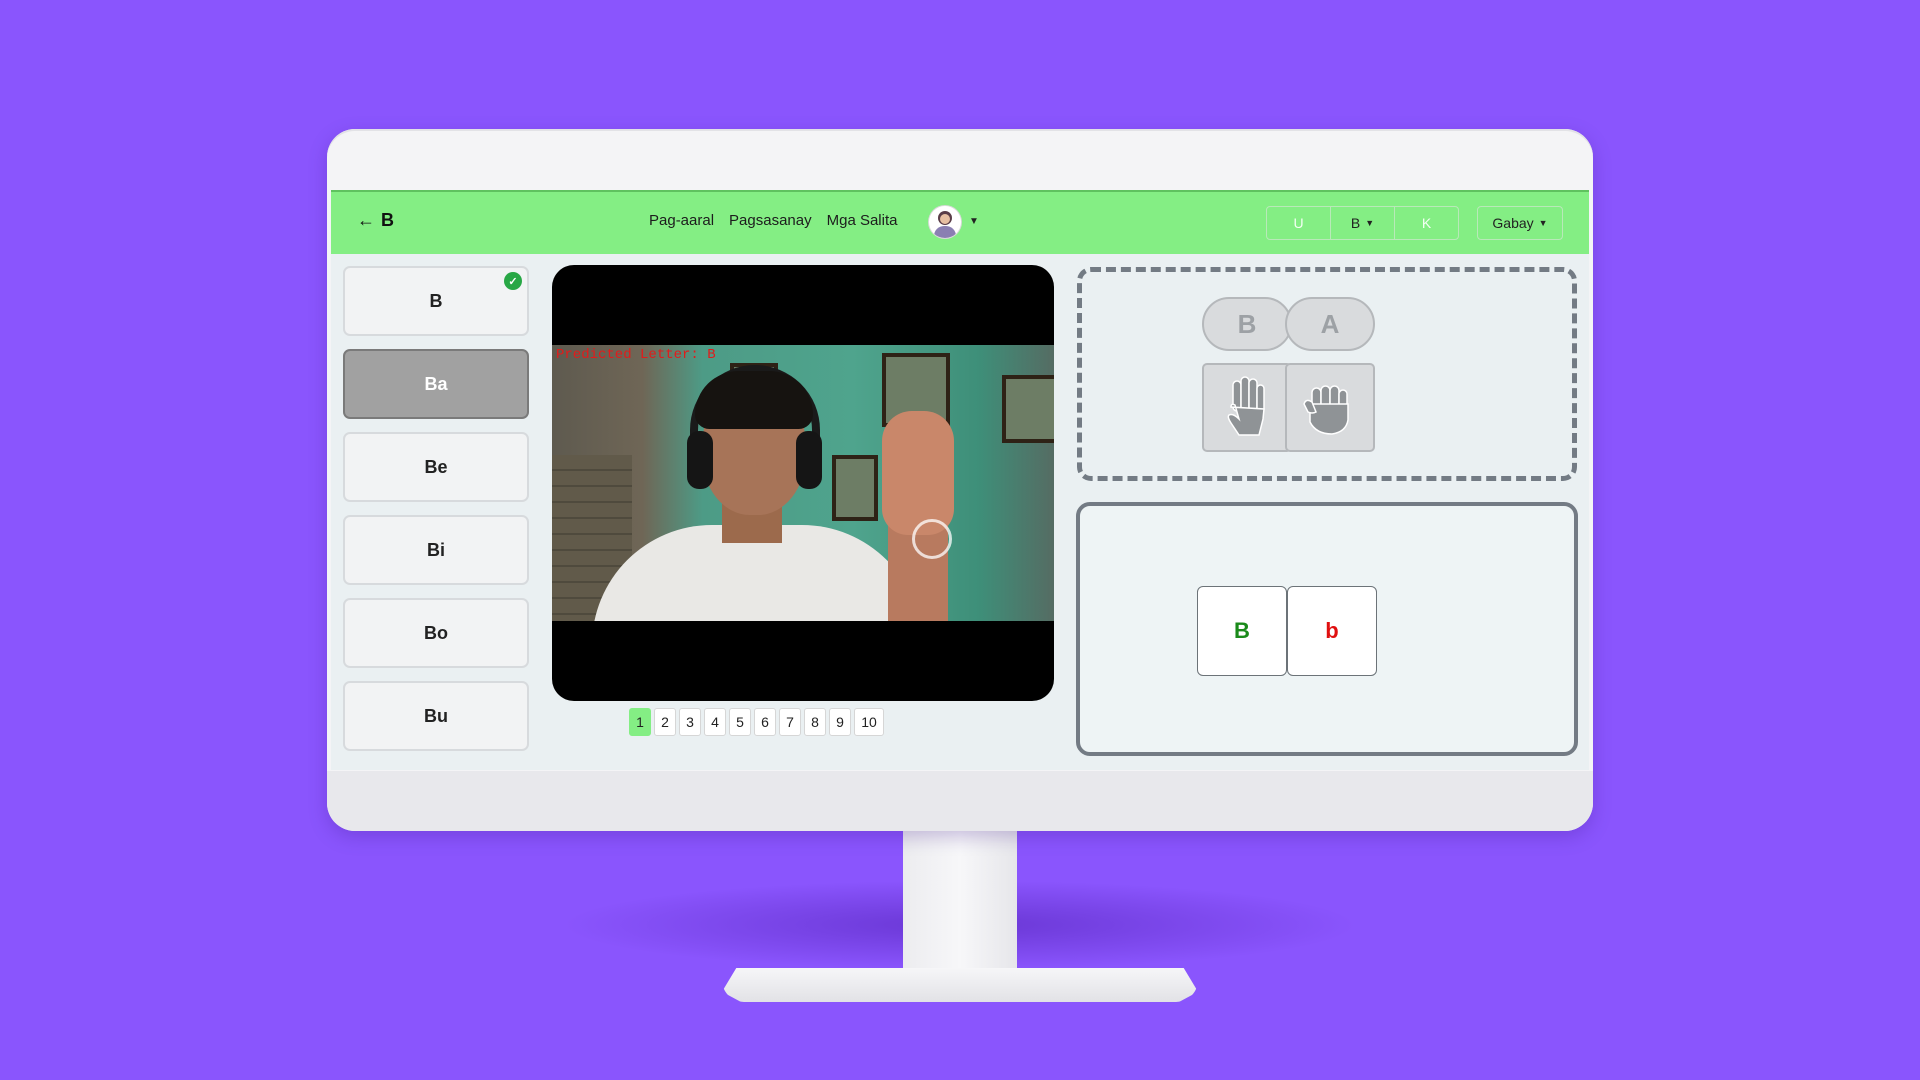 The image size is (1920, 1080). What do you see at coordinates (770, 220) in the screenshot?
I see `nav-link-pagsasanay: Pagsasanay` at bounding box center [770, 220].